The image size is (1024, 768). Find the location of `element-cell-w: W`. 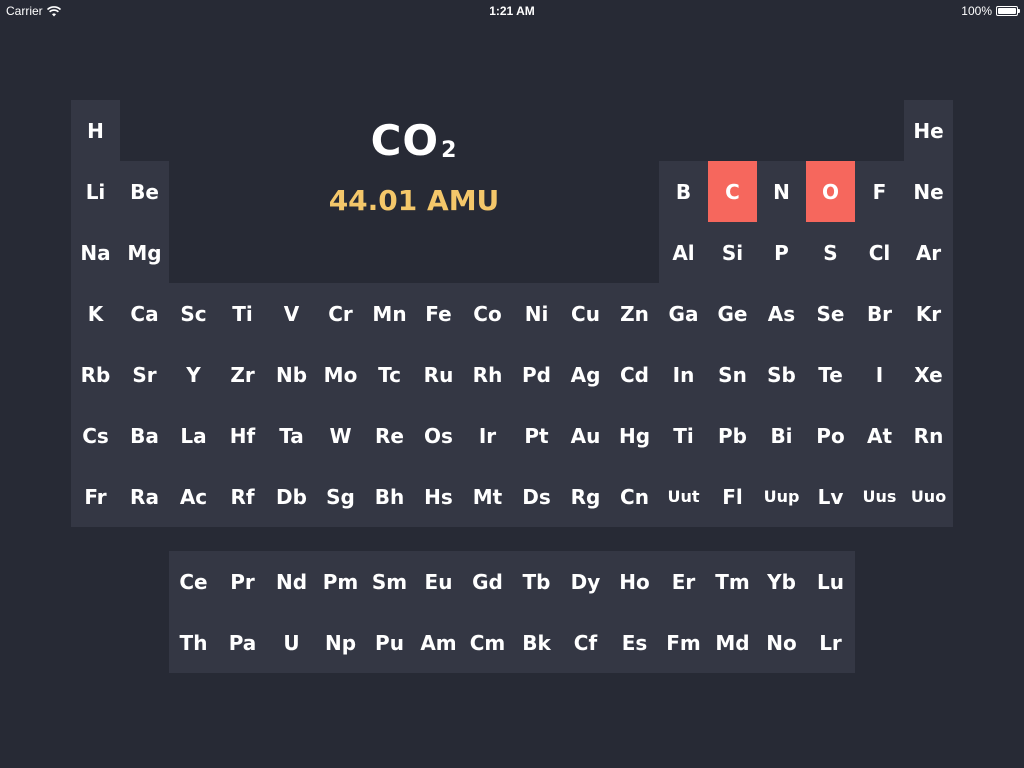

element-cell-w: W is located at coordinates (340, 435).